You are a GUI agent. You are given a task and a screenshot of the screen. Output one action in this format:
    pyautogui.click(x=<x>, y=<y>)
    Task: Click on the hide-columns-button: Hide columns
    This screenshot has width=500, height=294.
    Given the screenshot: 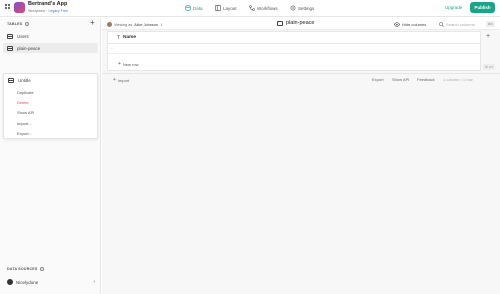 What is the action you would take?
    pyautogui.click(x=410, y=24)
    